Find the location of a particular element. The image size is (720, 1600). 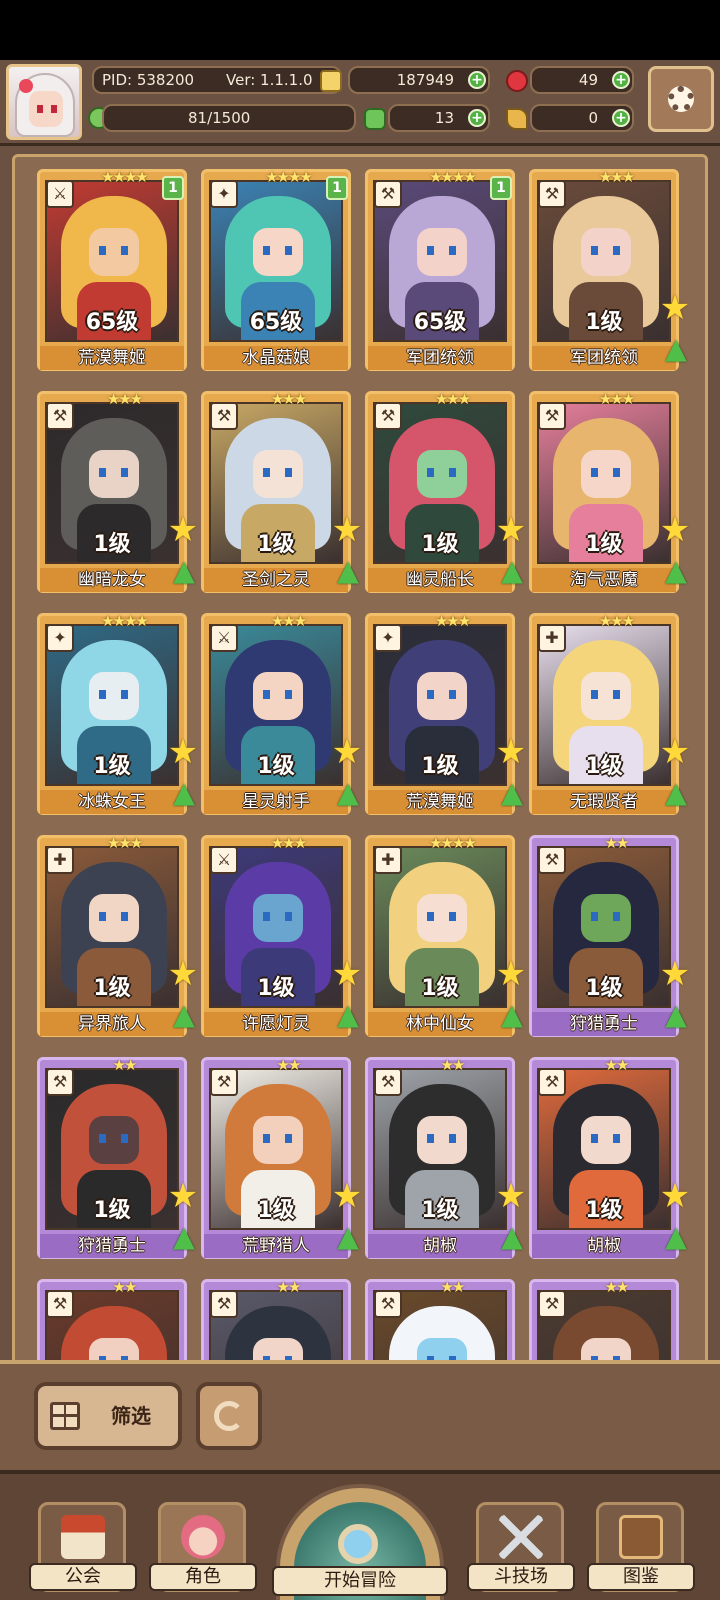

nav-adventure: 开始冒险 is located at coordinates (360, 1537).